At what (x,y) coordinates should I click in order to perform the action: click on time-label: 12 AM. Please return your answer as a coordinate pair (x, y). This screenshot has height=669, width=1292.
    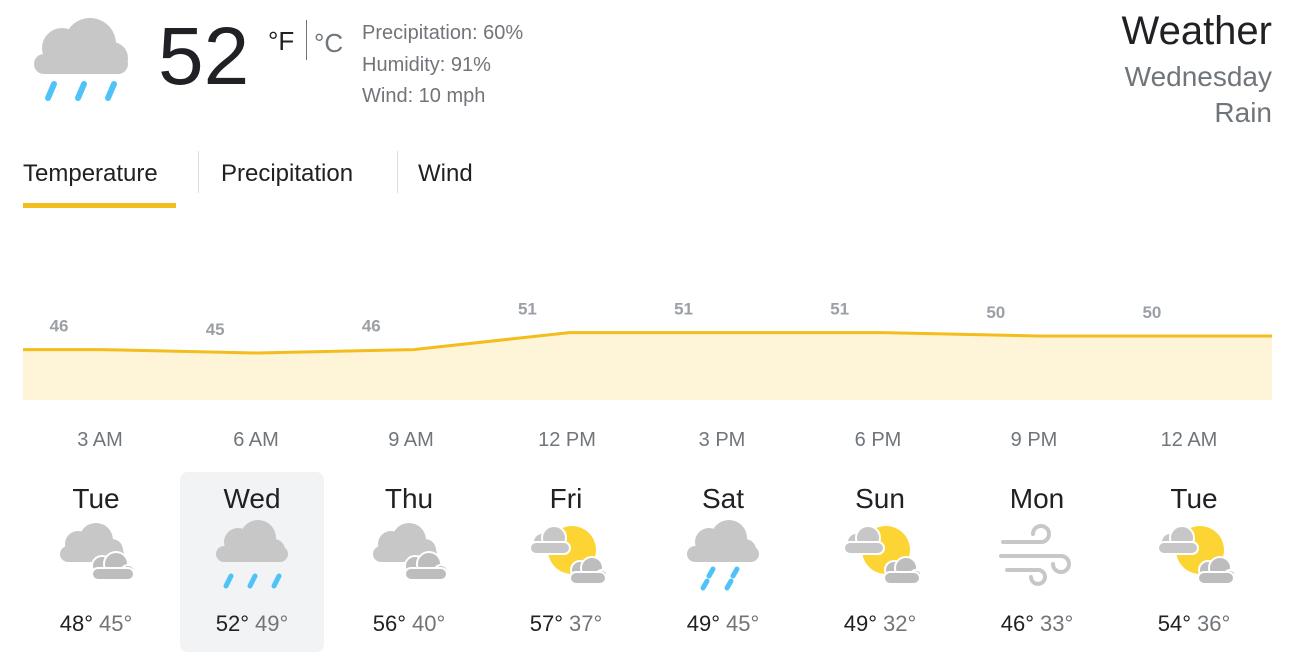
    Looking at the image, I should click on (1189, 440).